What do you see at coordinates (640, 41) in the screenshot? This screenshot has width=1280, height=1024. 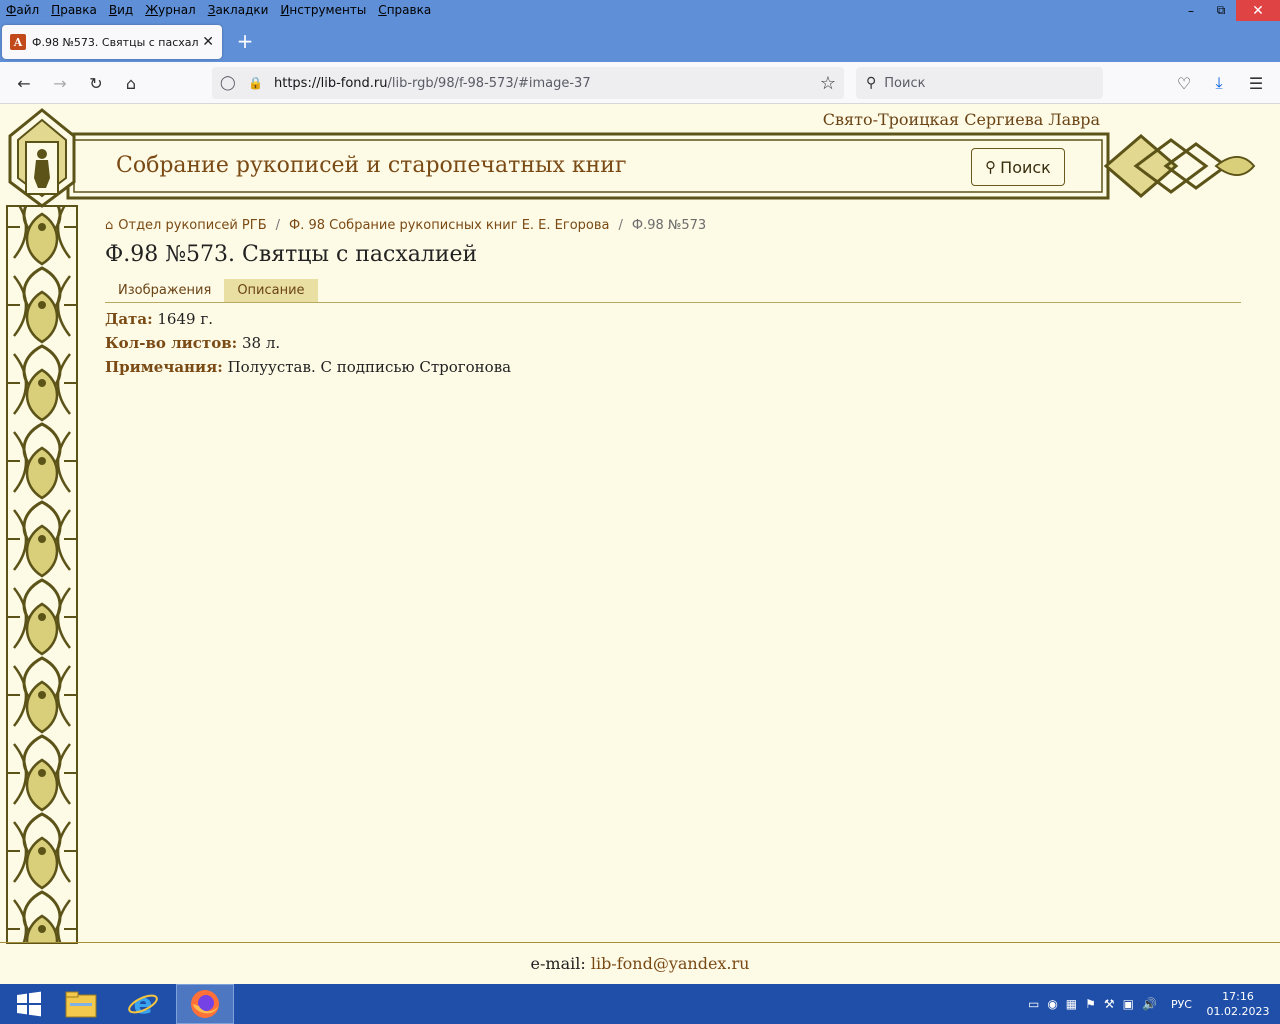 I see `tab-strip: A Ф.98 №573. Святцы с пасхалией ✕ +` at bounding box center [640, 41].